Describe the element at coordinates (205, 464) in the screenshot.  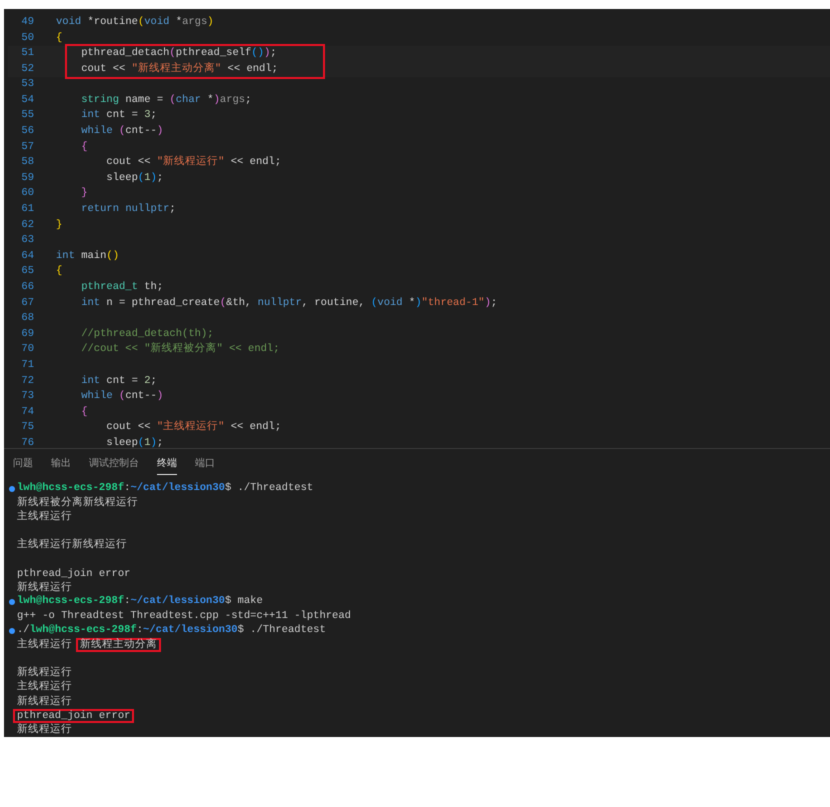
I see `panel-tab: 端口` at that location.